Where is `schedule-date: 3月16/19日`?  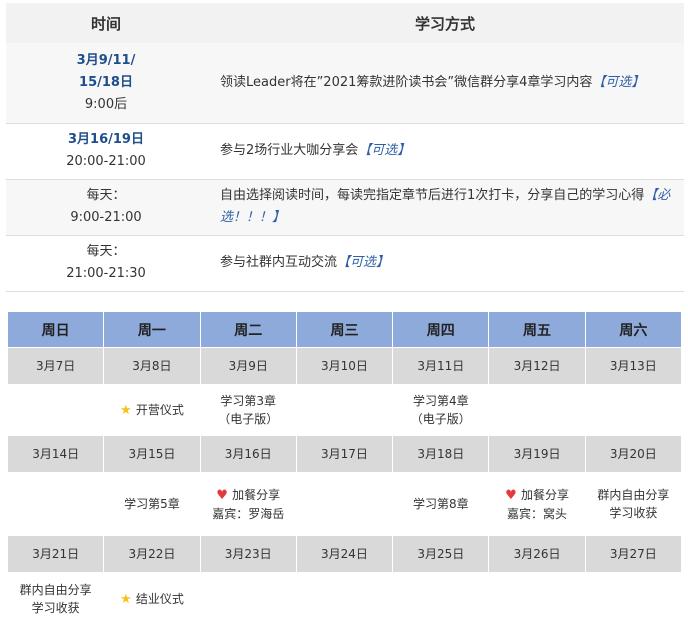 schedule-date: 3月16/19日 is located at coordinates (106, 139).